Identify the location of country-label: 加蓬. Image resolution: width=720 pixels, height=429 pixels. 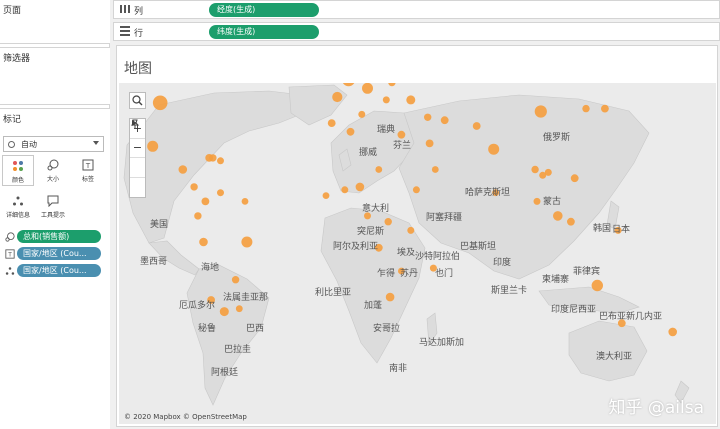
(373, 306).